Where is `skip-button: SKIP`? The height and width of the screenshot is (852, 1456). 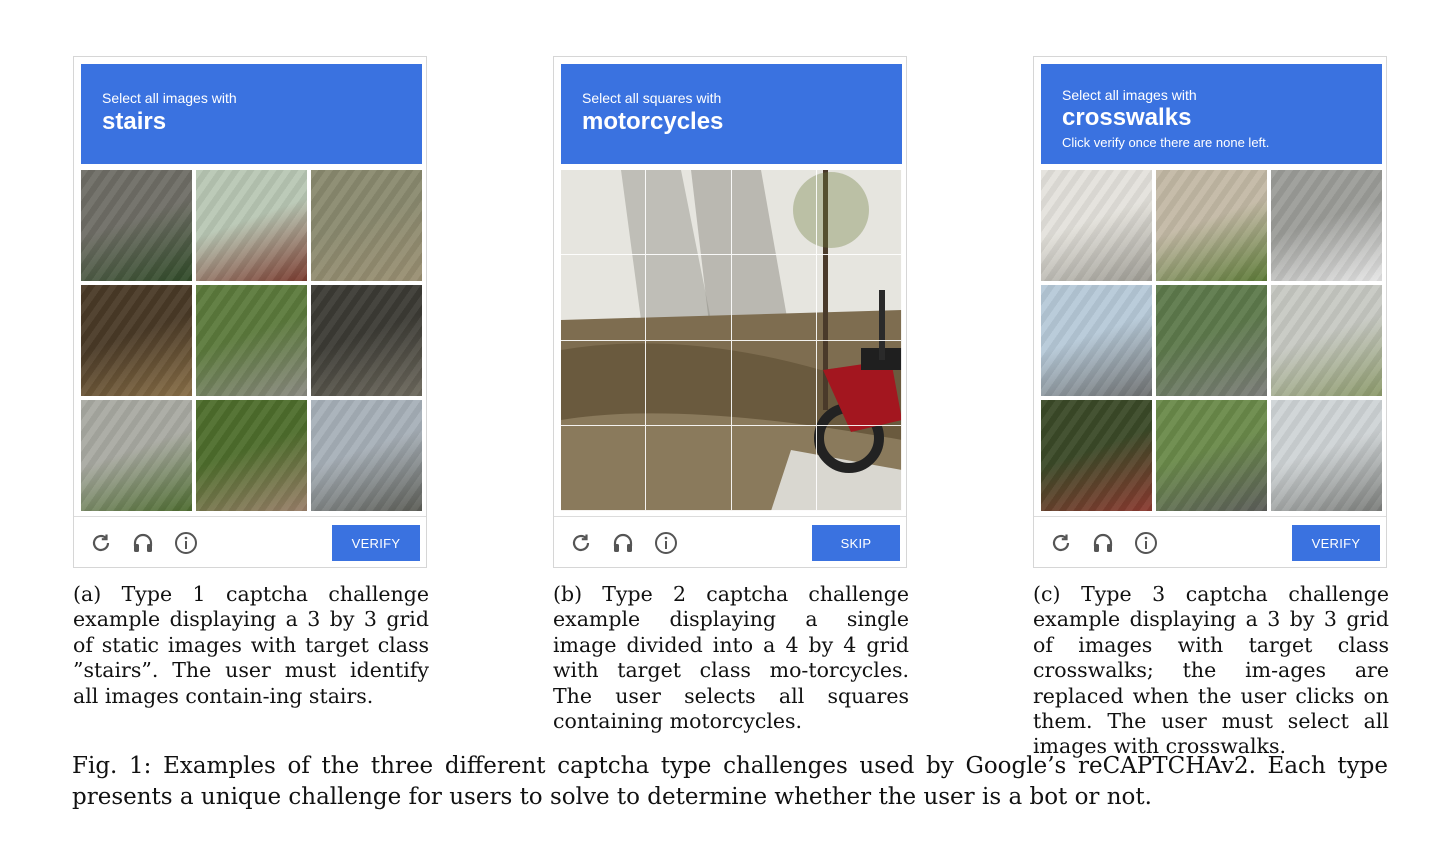 skip-button: SKIP is located at coordinates (856, 543).